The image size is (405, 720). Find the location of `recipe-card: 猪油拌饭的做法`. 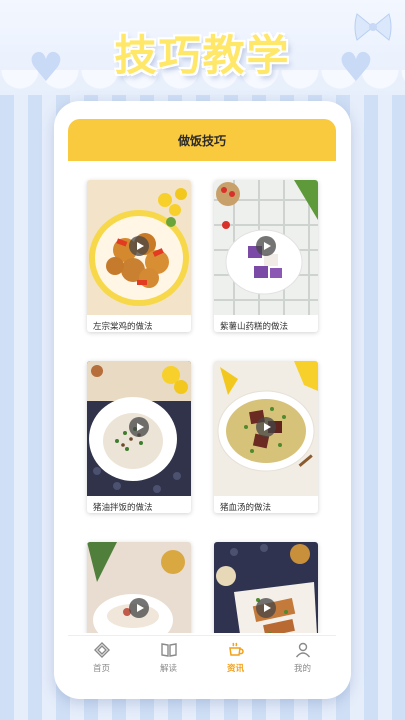

recipe-card: 猪油拌饭的做法 is located at coordinates (139, 437).